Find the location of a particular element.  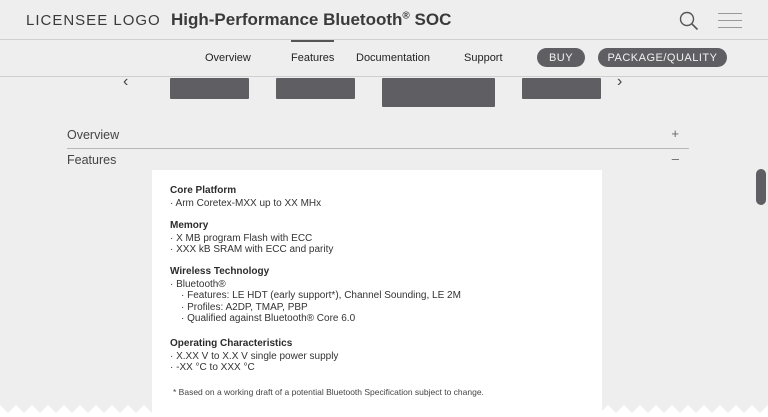

package-quality-button: PACKAGE/QUALITY is located at coordinates (662, 57).